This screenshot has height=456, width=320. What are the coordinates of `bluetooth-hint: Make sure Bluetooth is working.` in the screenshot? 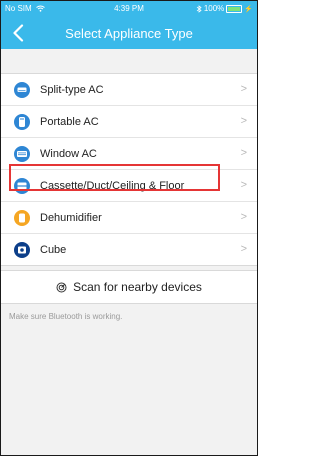 It's located at (66, 316).